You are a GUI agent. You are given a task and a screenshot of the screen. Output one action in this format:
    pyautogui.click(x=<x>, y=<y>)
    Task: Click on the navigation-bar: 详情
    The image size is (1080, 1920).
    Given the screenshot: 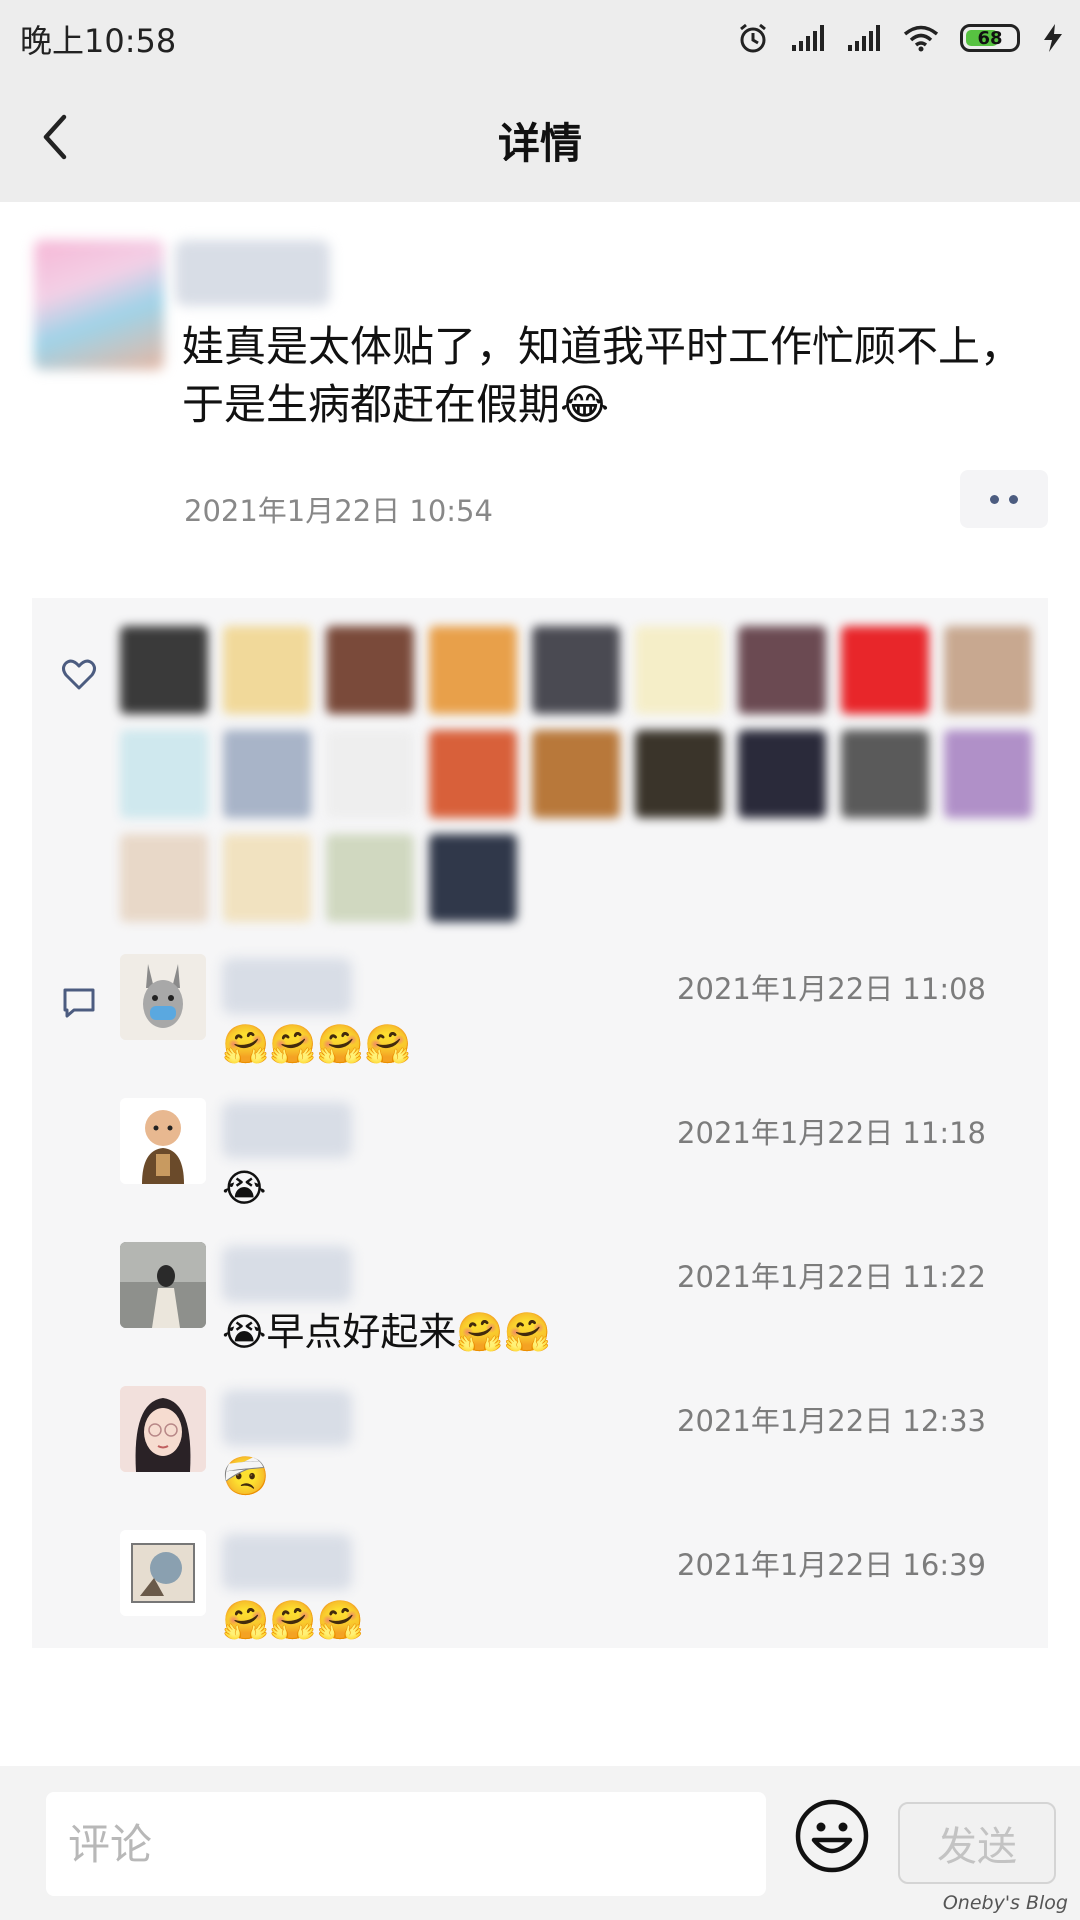 What is the action you would take?
    pyautogui.click(x=540, y=137)
    